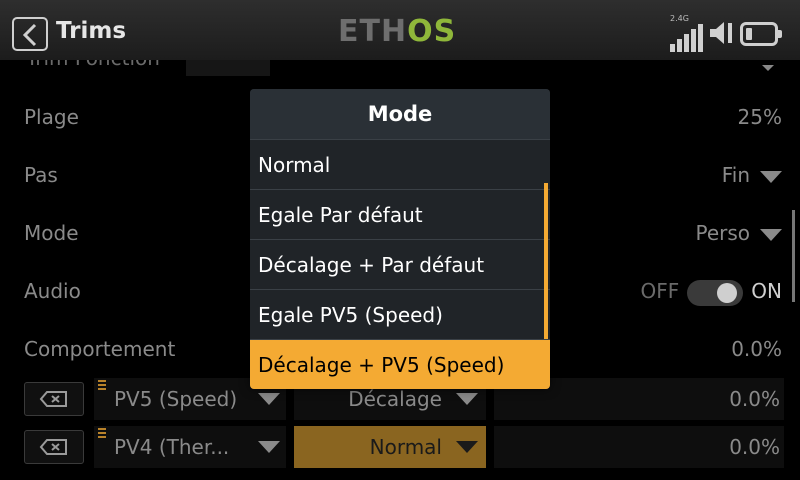 Image resolution: width=800 pixels, height=480 pixels. Describe the element at coordinates (390, 447) in the screenshot. I see `line-mode-dropdown: Normal` at that location.